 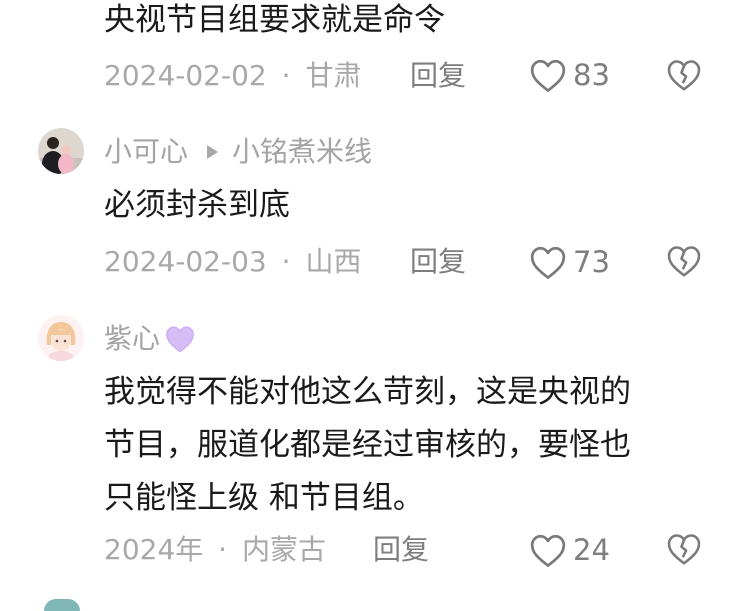 What do you see at coordinates (333, 75) in the screenshot?
I see `comment-location: 甘肃` at bounding box center [333, 75].